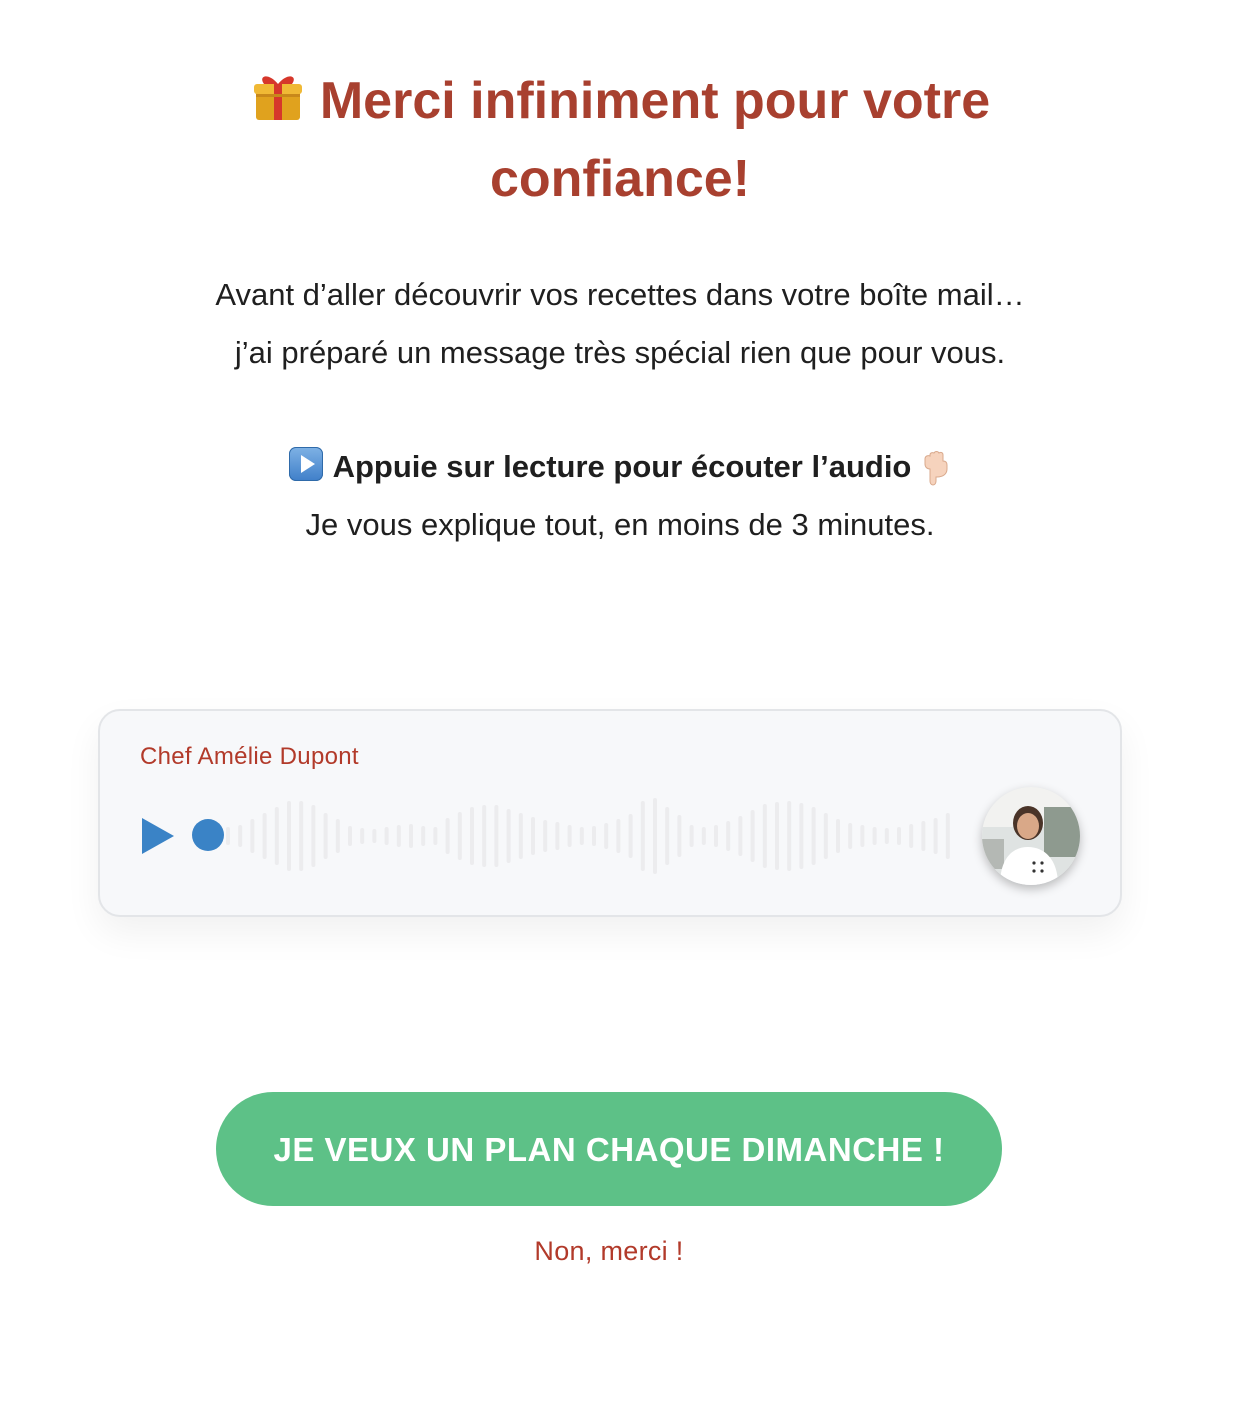 The image size is (1240, 1406). I want to click on audio-instruction-text: Appuie sur lecture pour écouter l’audio, so click(622, 466).